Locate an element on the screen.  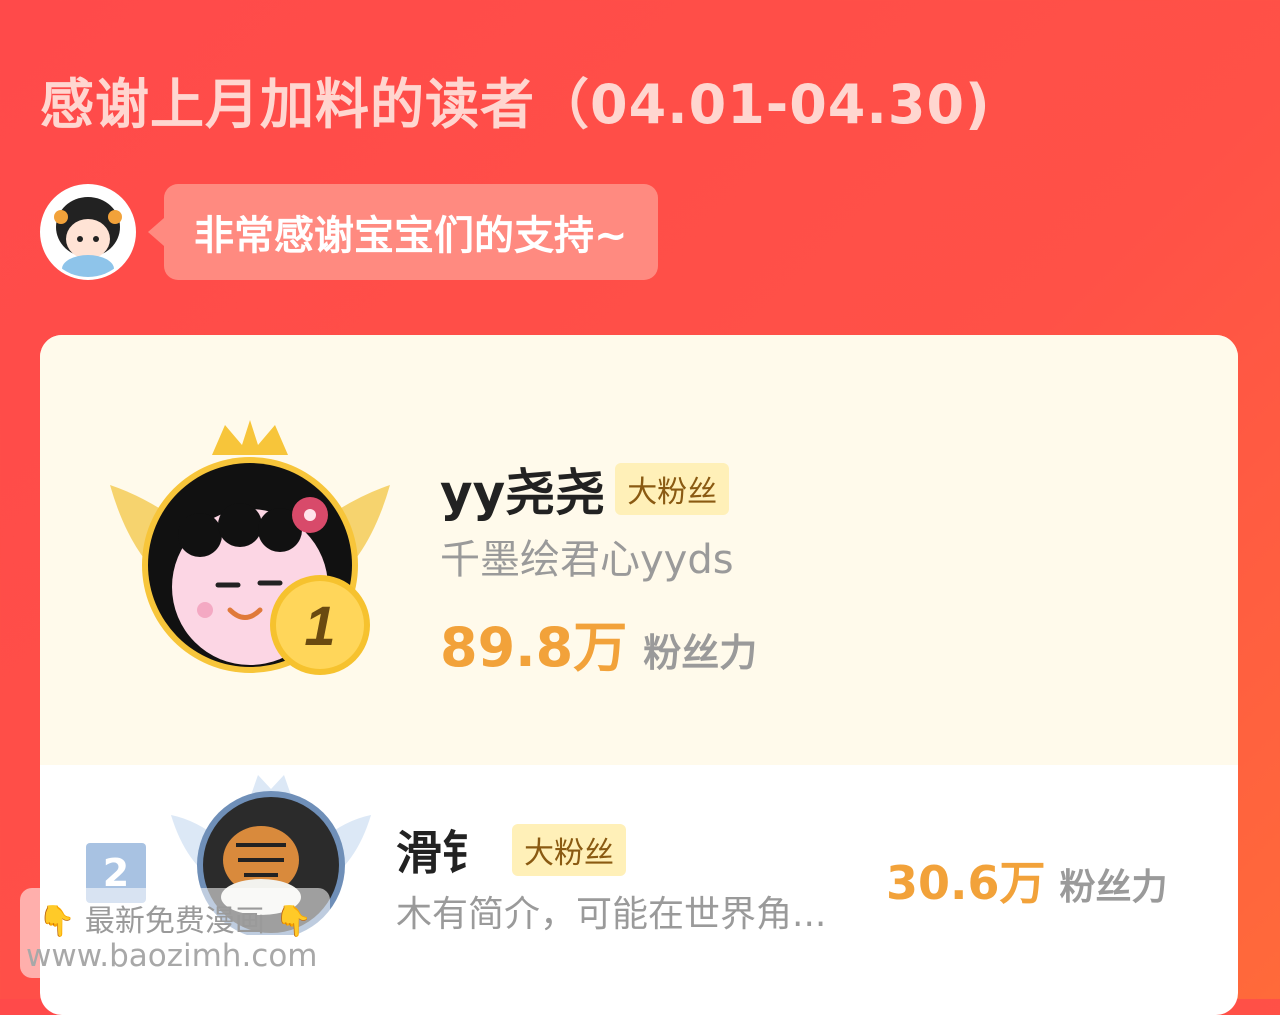
rank-2-username: 滑钅 is located at coordinates (442, 850).